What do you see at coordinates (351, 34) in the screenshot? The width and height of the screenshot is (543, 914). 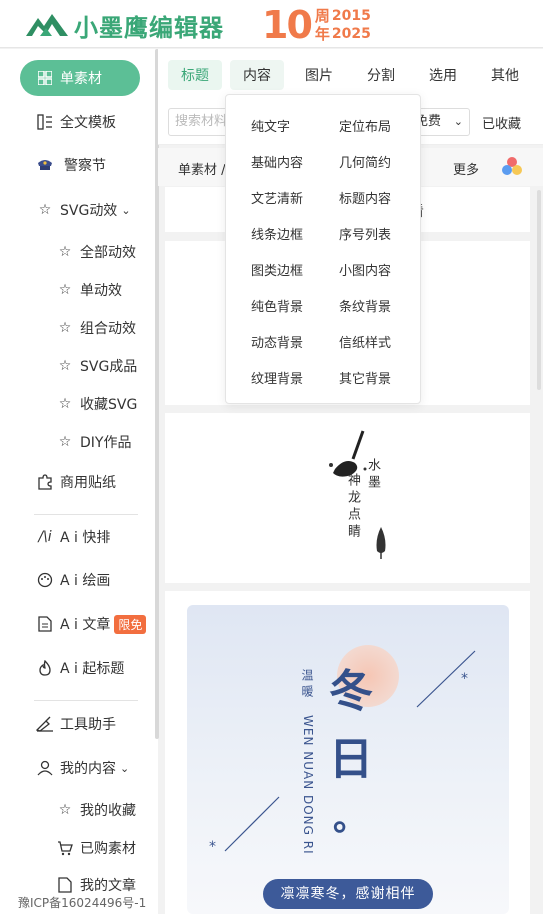 I see `anniversary-year-end: 2025` at bounding box center [351, 34].